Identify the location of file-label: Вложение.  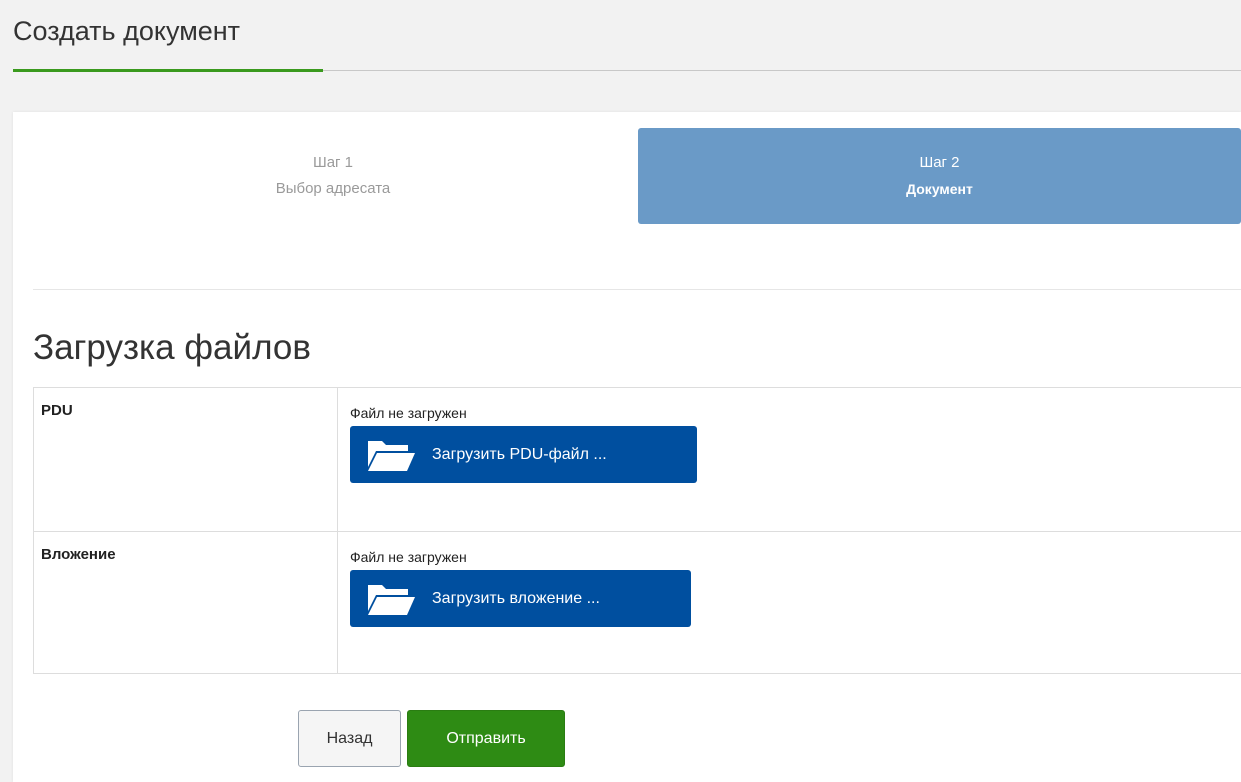
(185, 602).